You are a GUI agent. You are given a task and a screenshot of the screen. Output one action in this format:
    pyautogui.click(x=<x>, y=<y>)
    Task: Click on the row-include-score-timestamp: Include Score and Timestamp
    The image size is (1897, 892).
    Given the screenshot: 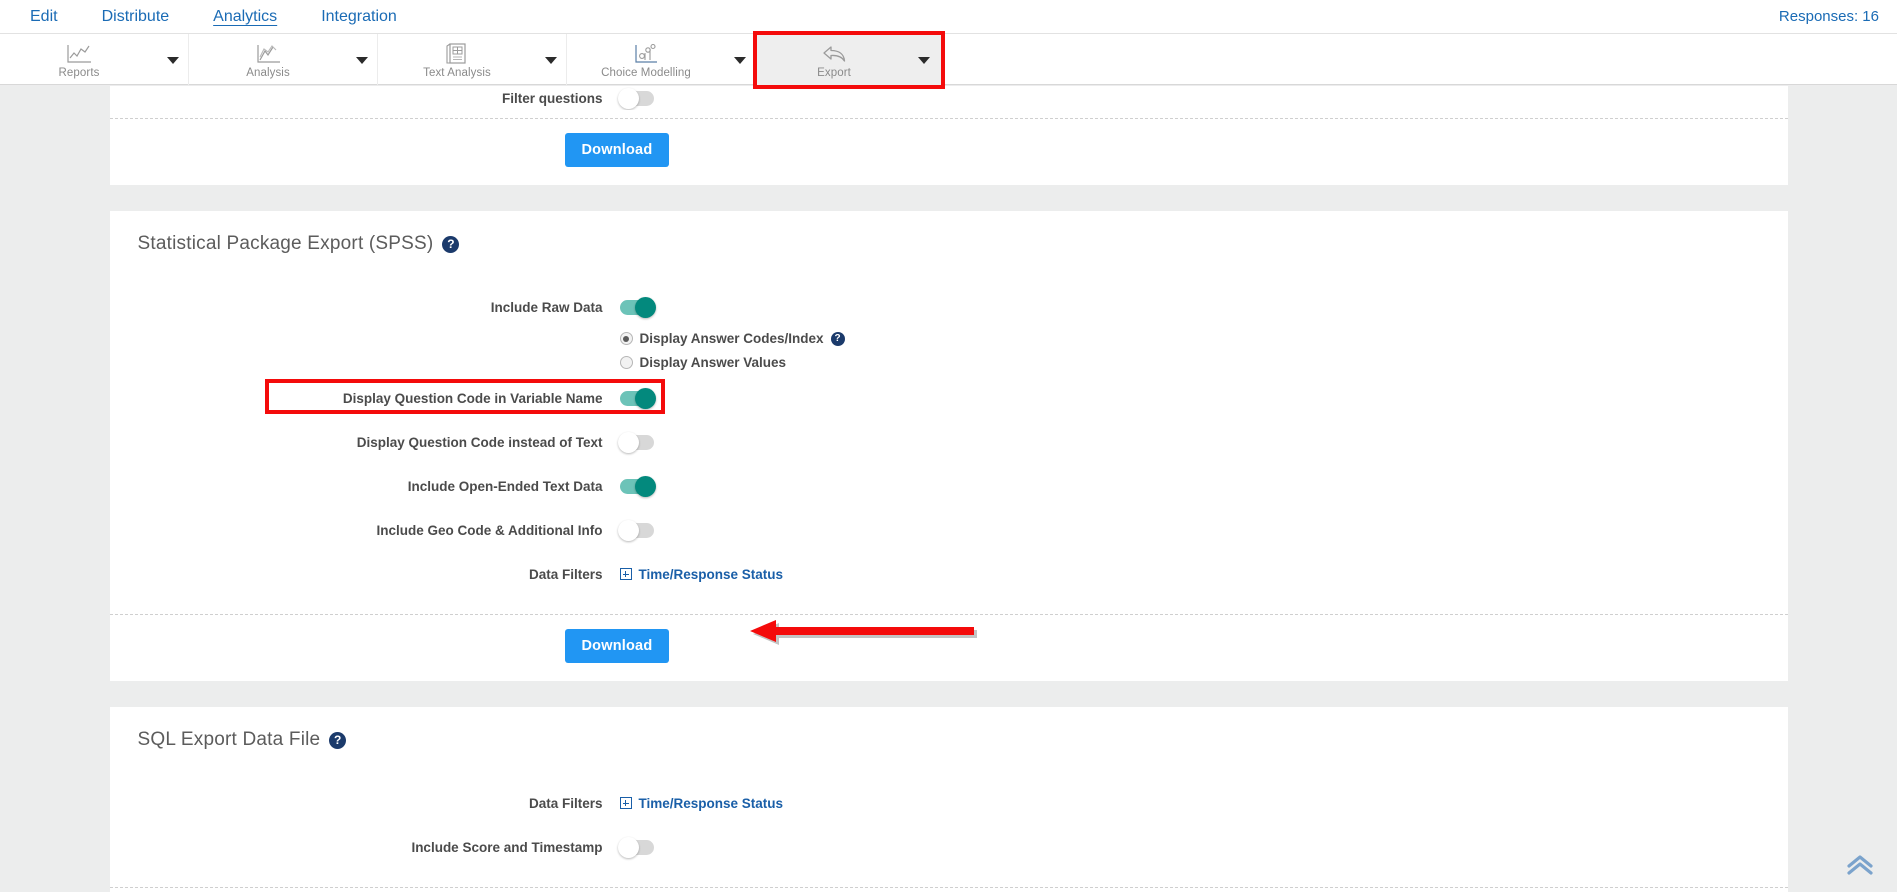 What is the action you would take?
    pyautogui.click(x=949, y=847)
    